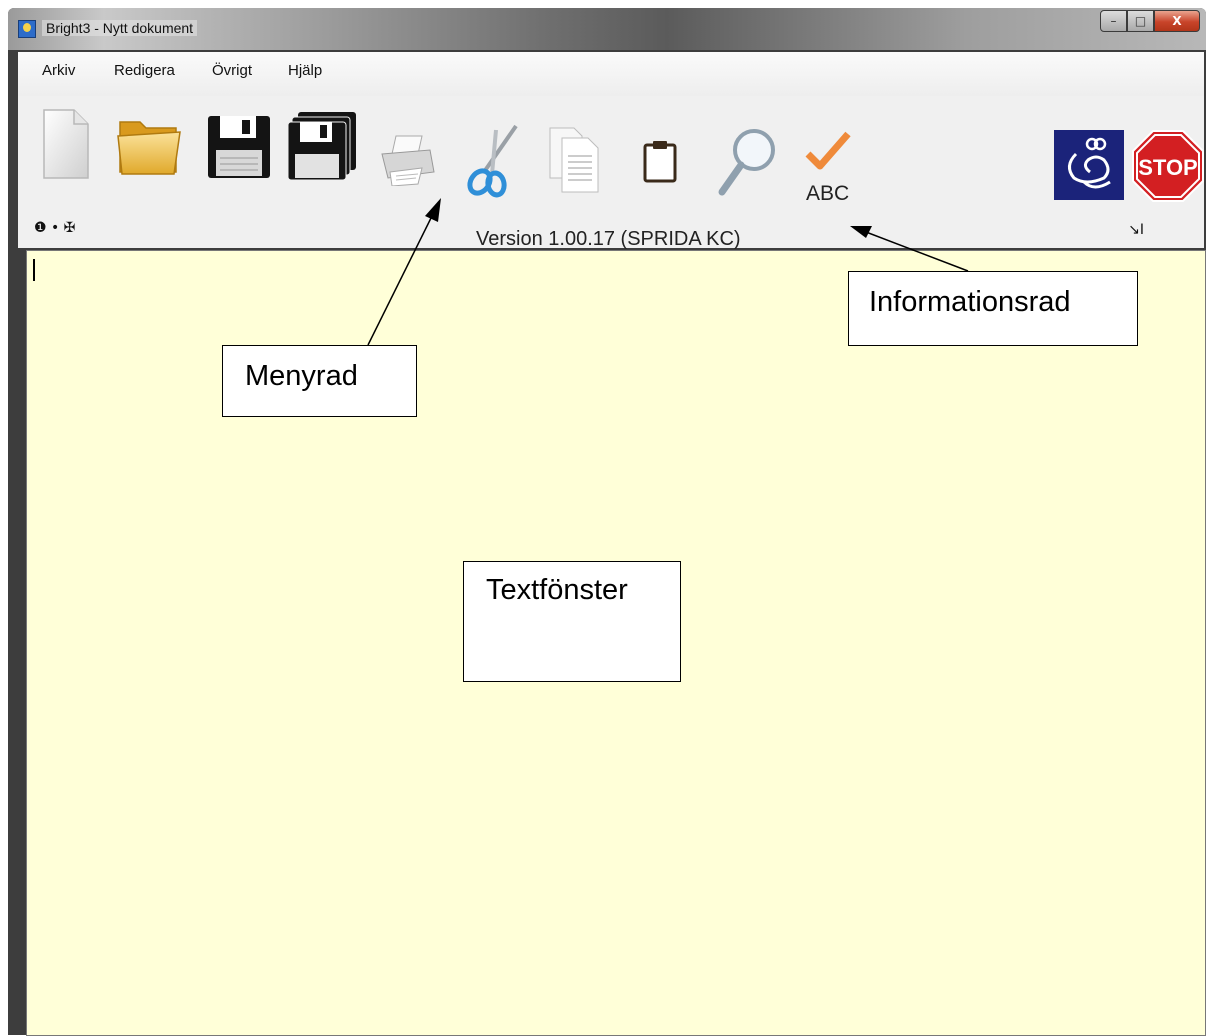 The image size is (1214, 1036). What do you see at coordinates (557, 590) in the screenshot?
I see `callout-textfonster-label: Textfönster` at bounding box center [557, 590].